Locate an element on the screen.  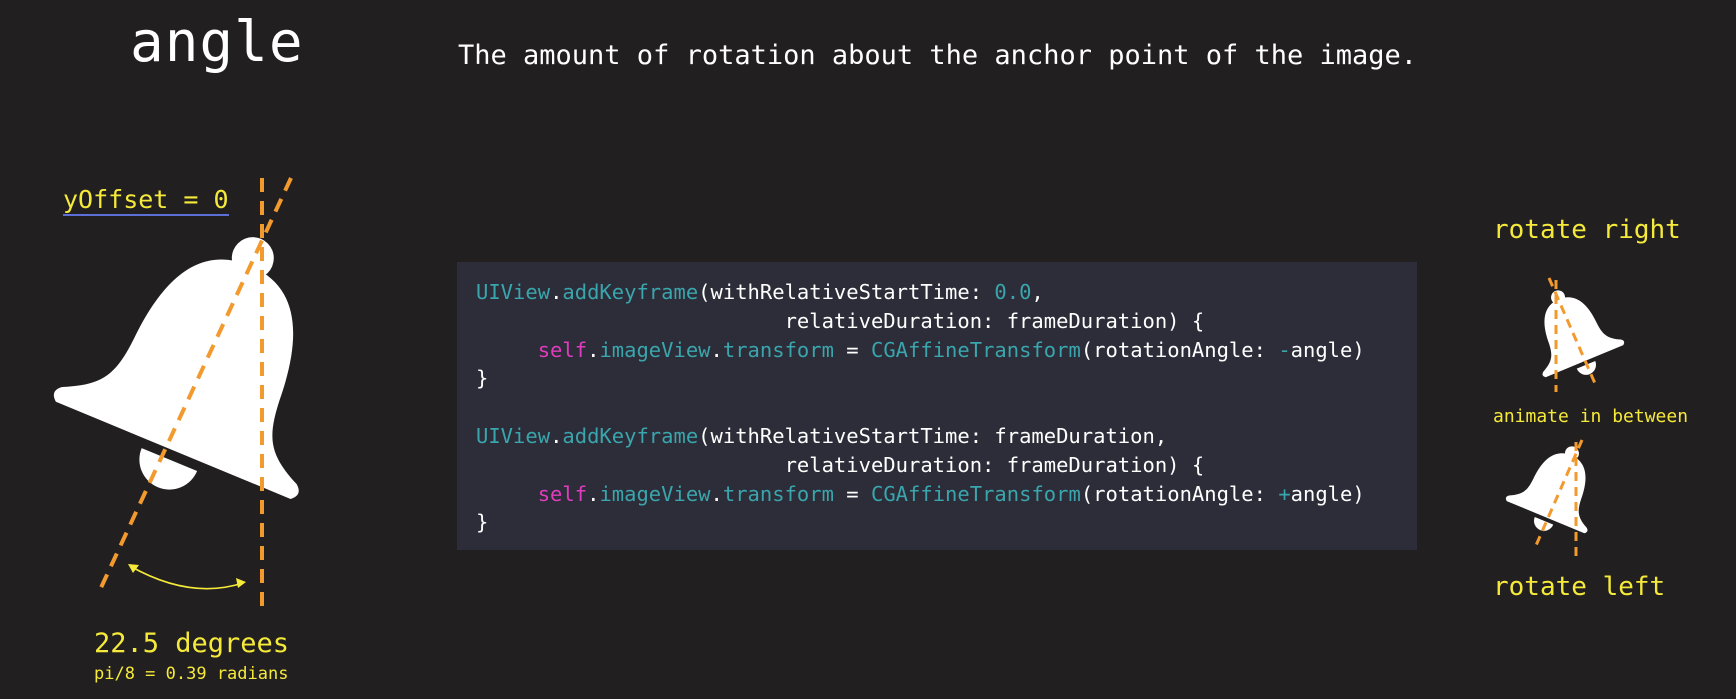
rotation-arrow-icon is located at coordinates (186, 577).